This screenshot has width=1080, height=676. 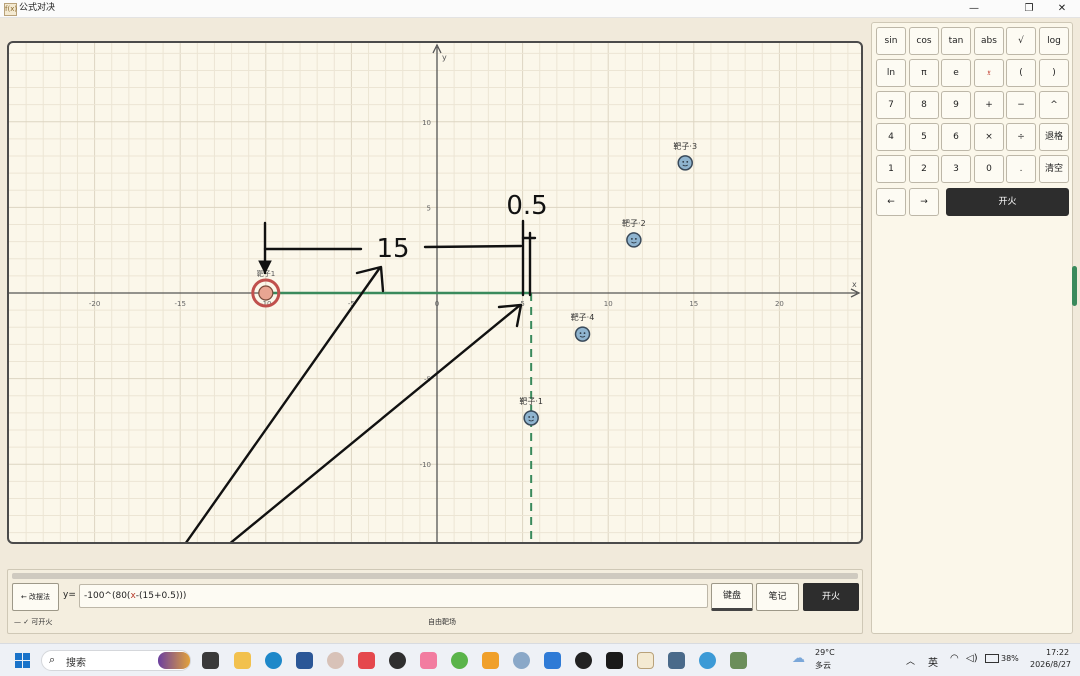 I want to click on dark-app-icon, so click(x=397, y=660).